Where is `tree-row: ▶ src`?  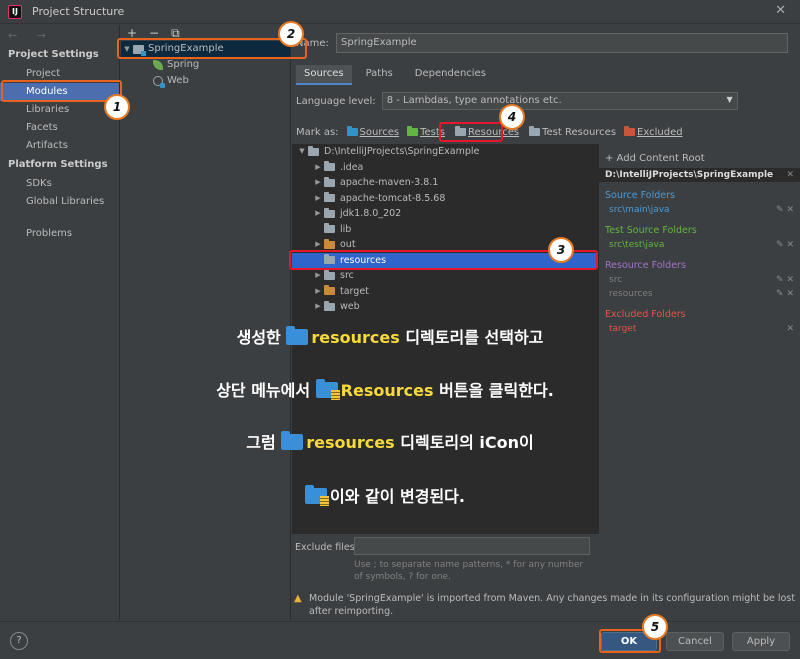 tree-row: ▶ src is located at coordinates (445, 276).